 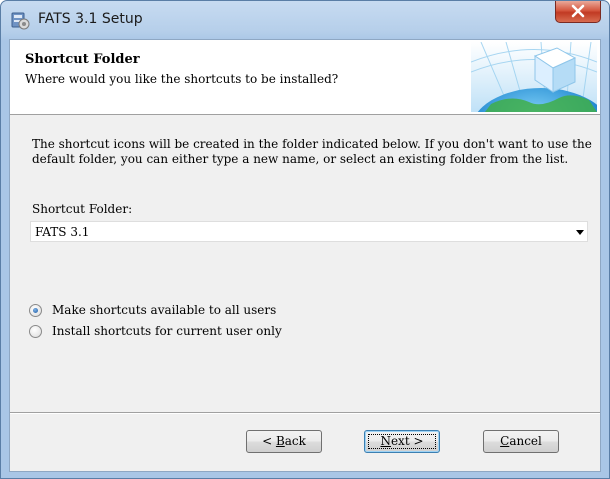 I want to click on window-title: FATS 3.1 Setup, so click(x=90, y=19).